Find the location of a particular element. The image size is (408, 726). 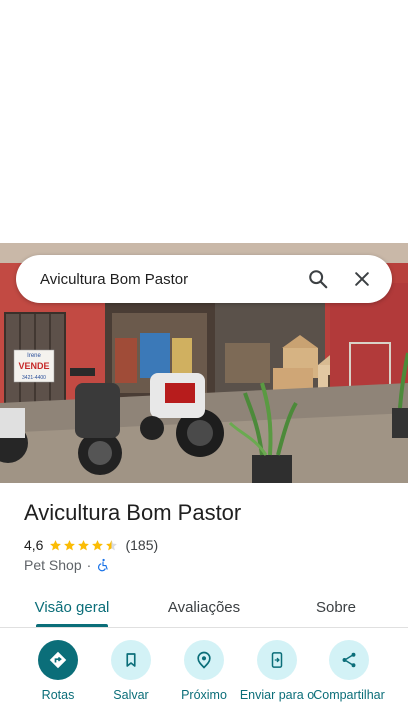

place-tabs: Visão geral Avaliações Sobre is located at coordinates (204, 607).